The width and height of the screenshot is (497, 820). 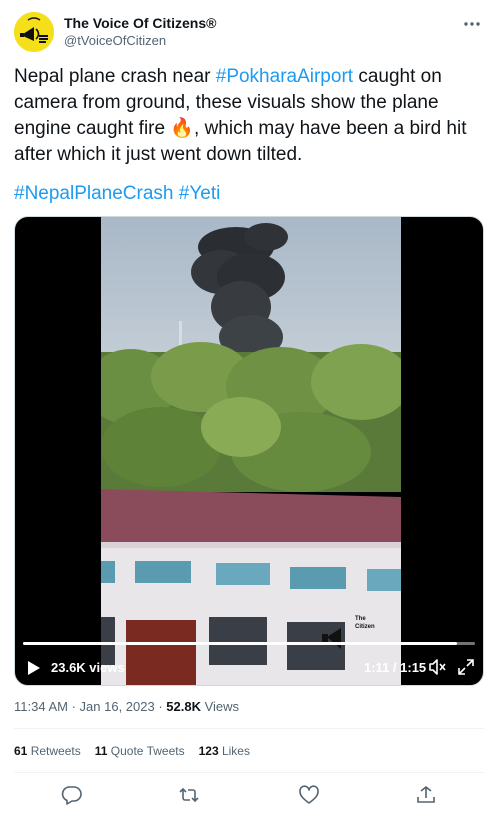 What do you see at coordinates (309, 795) in the screenshot?
I see `like-icon` at bounding box center [309, 795].